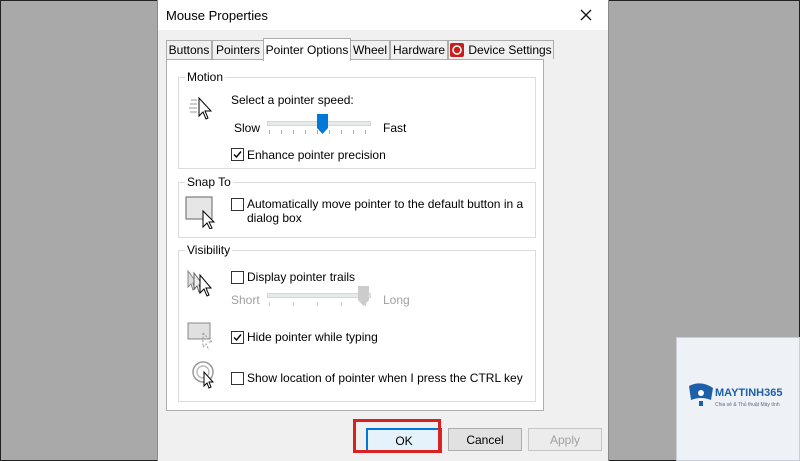  I want to click on pointer-trails-label: Display pointer trails, so click(301, 277).